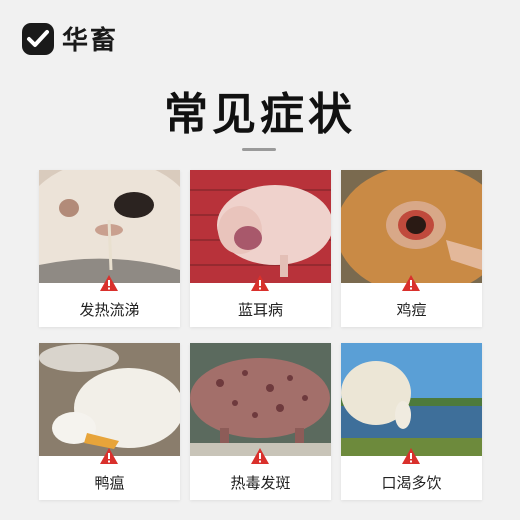  Describe the element at coordinates (411, 226) in the screenshot. I see `chicken-eye-photo` at that location.